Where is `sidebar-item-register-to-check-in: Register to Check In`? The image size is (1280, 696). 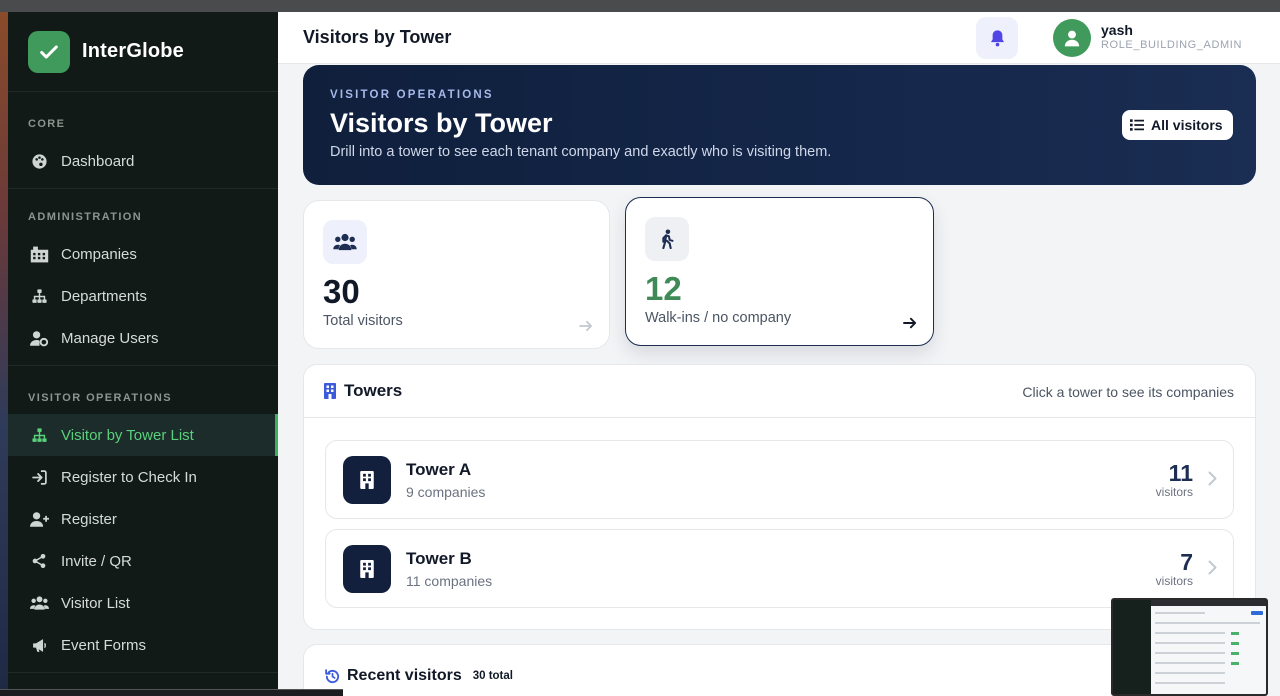
sidebar-item-register-to-check-in: Register to Check In is located at coordinates (143, 477).